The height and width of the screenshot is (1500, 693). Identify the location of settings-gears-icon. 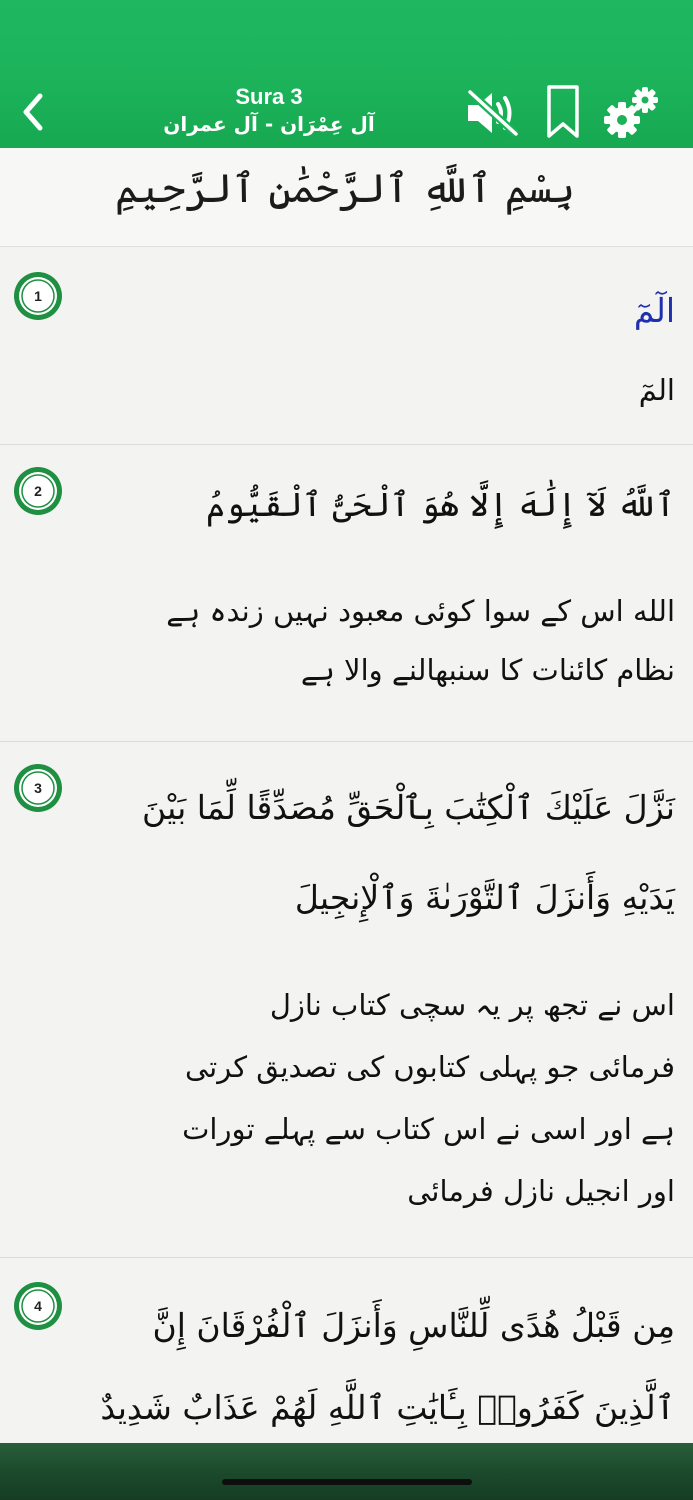
(631, 112).